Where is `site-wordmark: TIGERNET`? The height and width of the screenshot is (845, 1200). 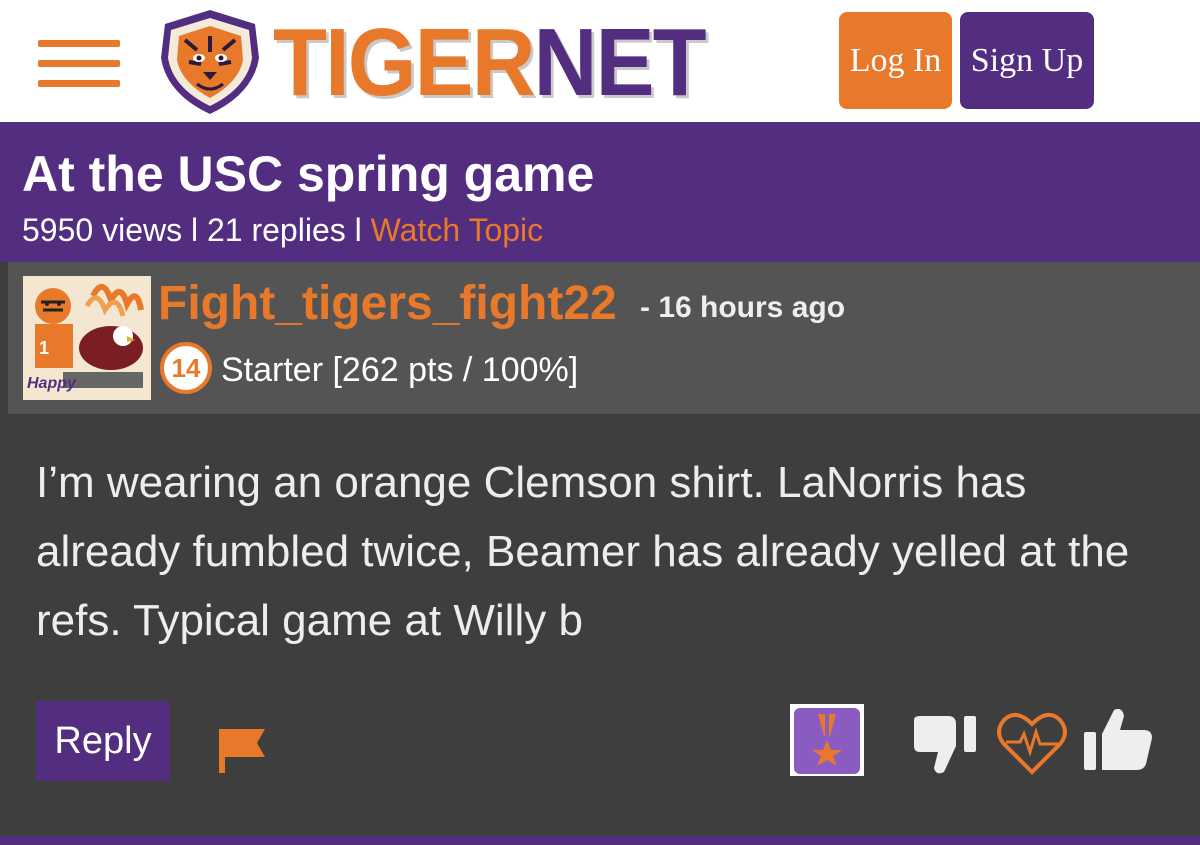 site-wordmark: TIGERNET is located at coordinates (490, 62).